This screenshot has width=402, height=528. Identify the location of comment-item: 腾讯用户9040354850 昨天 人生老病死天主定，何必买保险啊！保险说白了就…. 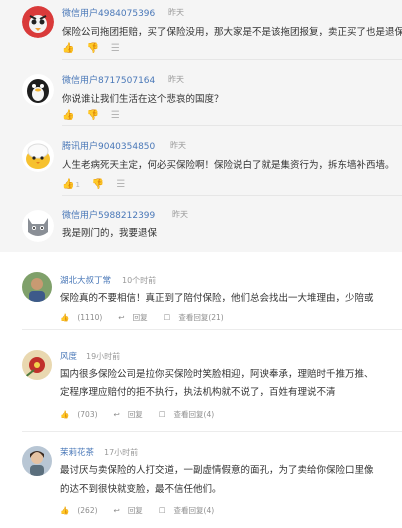
(201, 161).